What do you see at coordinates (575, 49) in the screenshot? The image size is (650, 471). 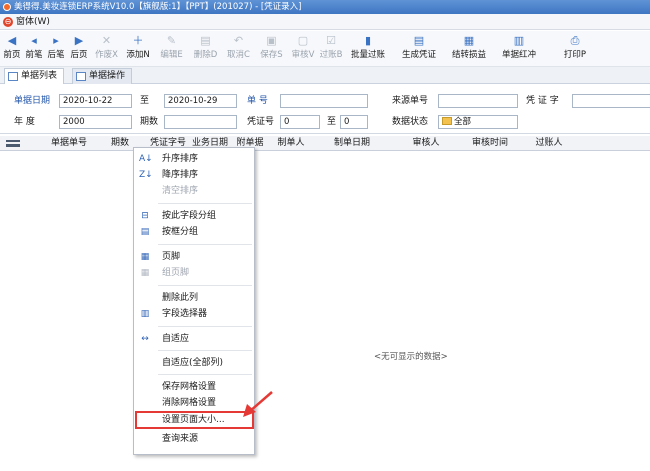 I see `toolbar-button-print: ⎙ 打印P` at bounding box center [575, 49].